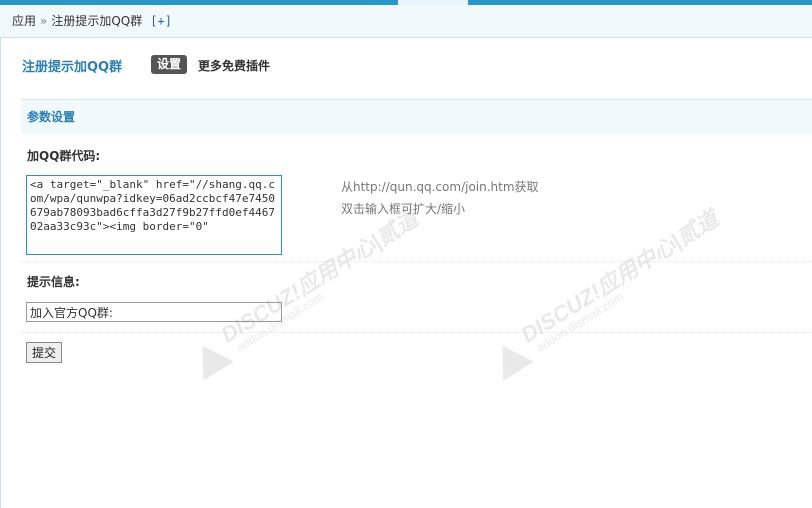 The image size is (812, 508). I want to click on qq-code-tip-resize: 双击输入框可扩大/缩小, so click(403, 209).